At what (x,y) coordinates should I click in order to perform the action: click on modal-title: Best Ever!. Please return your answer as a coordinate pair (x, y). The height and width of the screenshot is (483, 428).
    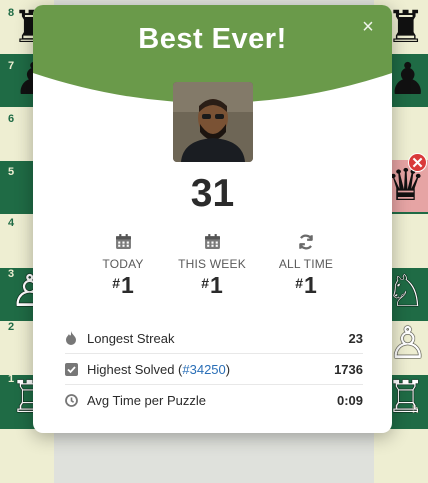
    Looking at the image, I should click on (212, 39).